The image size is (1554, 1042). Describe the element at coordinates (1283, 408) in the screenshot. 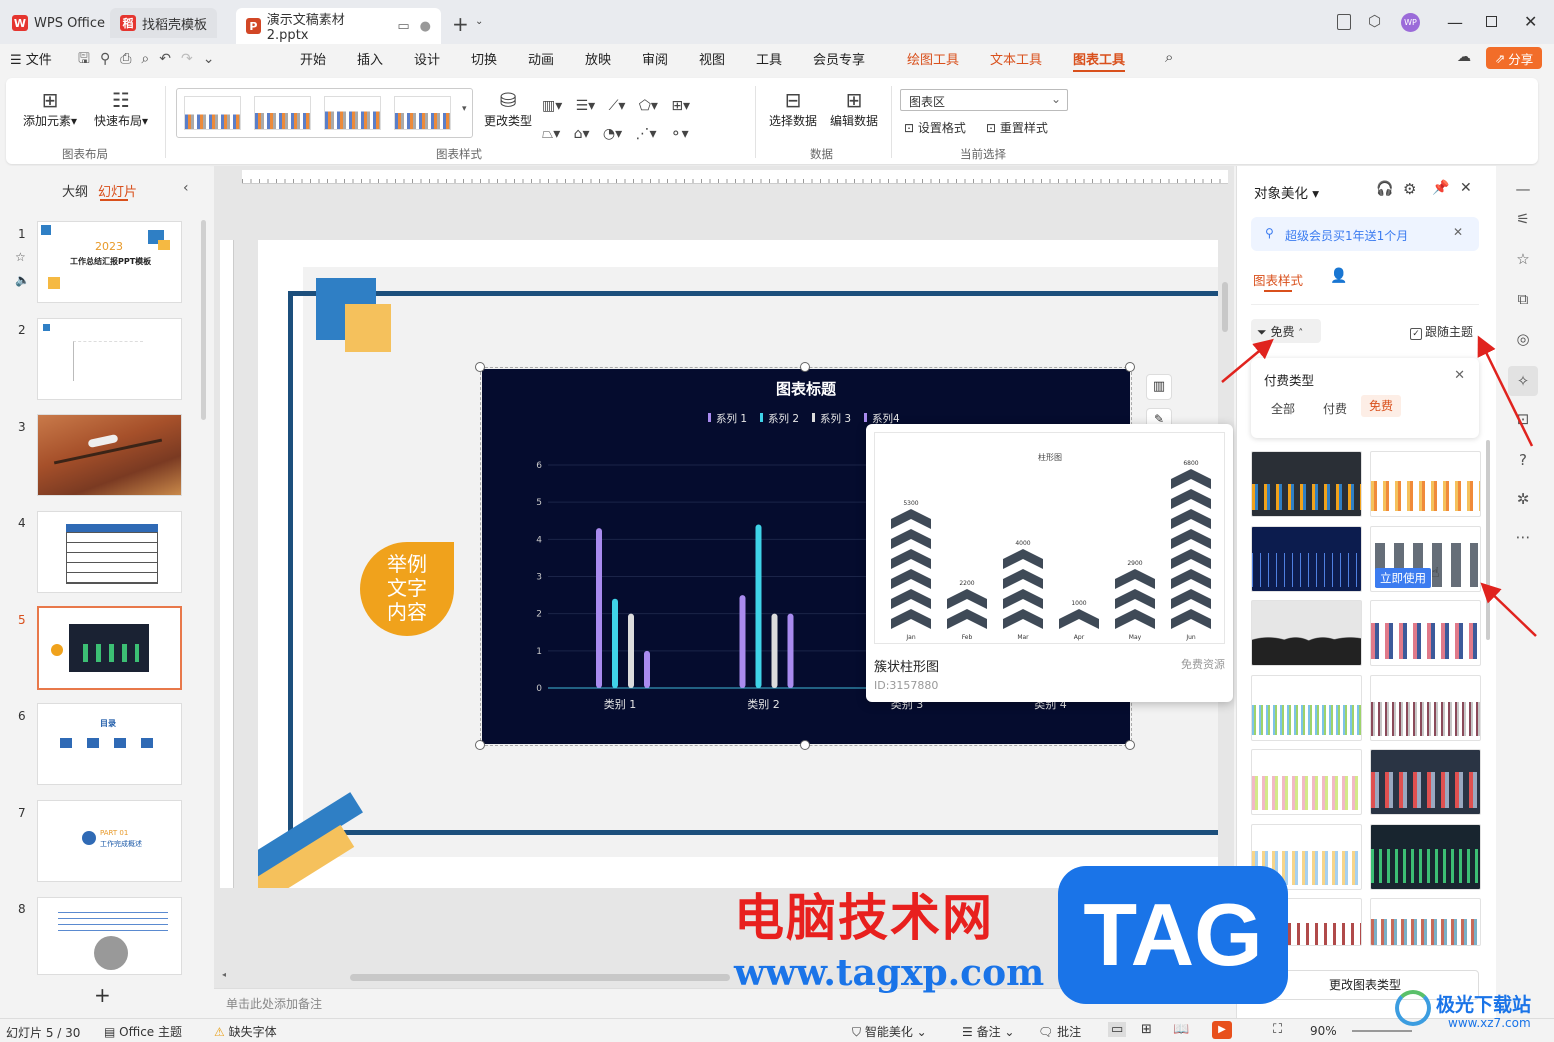

I see `pay-option-all: 全部` at that location.